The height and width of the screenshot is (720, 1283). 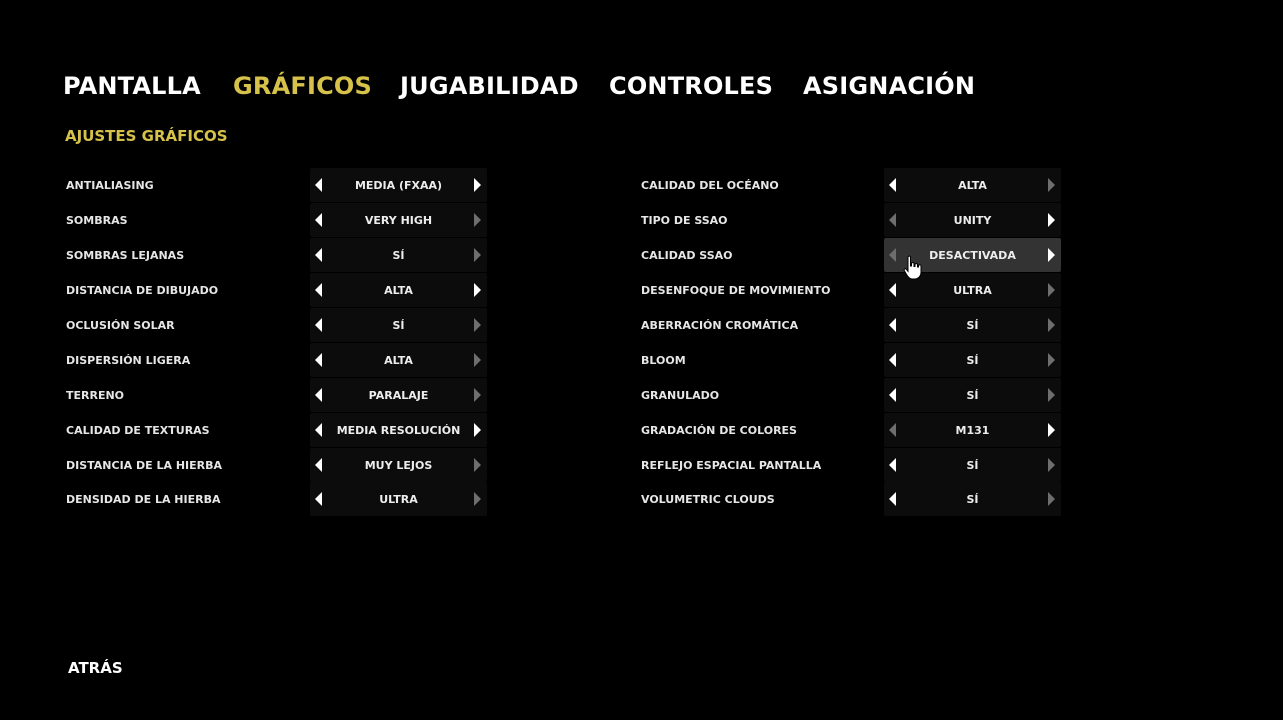 What do you see at coordinates (720, 325) in the screenshot?
I see `setting-label-aberracion-cromatica: ABERRACIÓN CROMÁTICA` at bounding box center [720, 325].